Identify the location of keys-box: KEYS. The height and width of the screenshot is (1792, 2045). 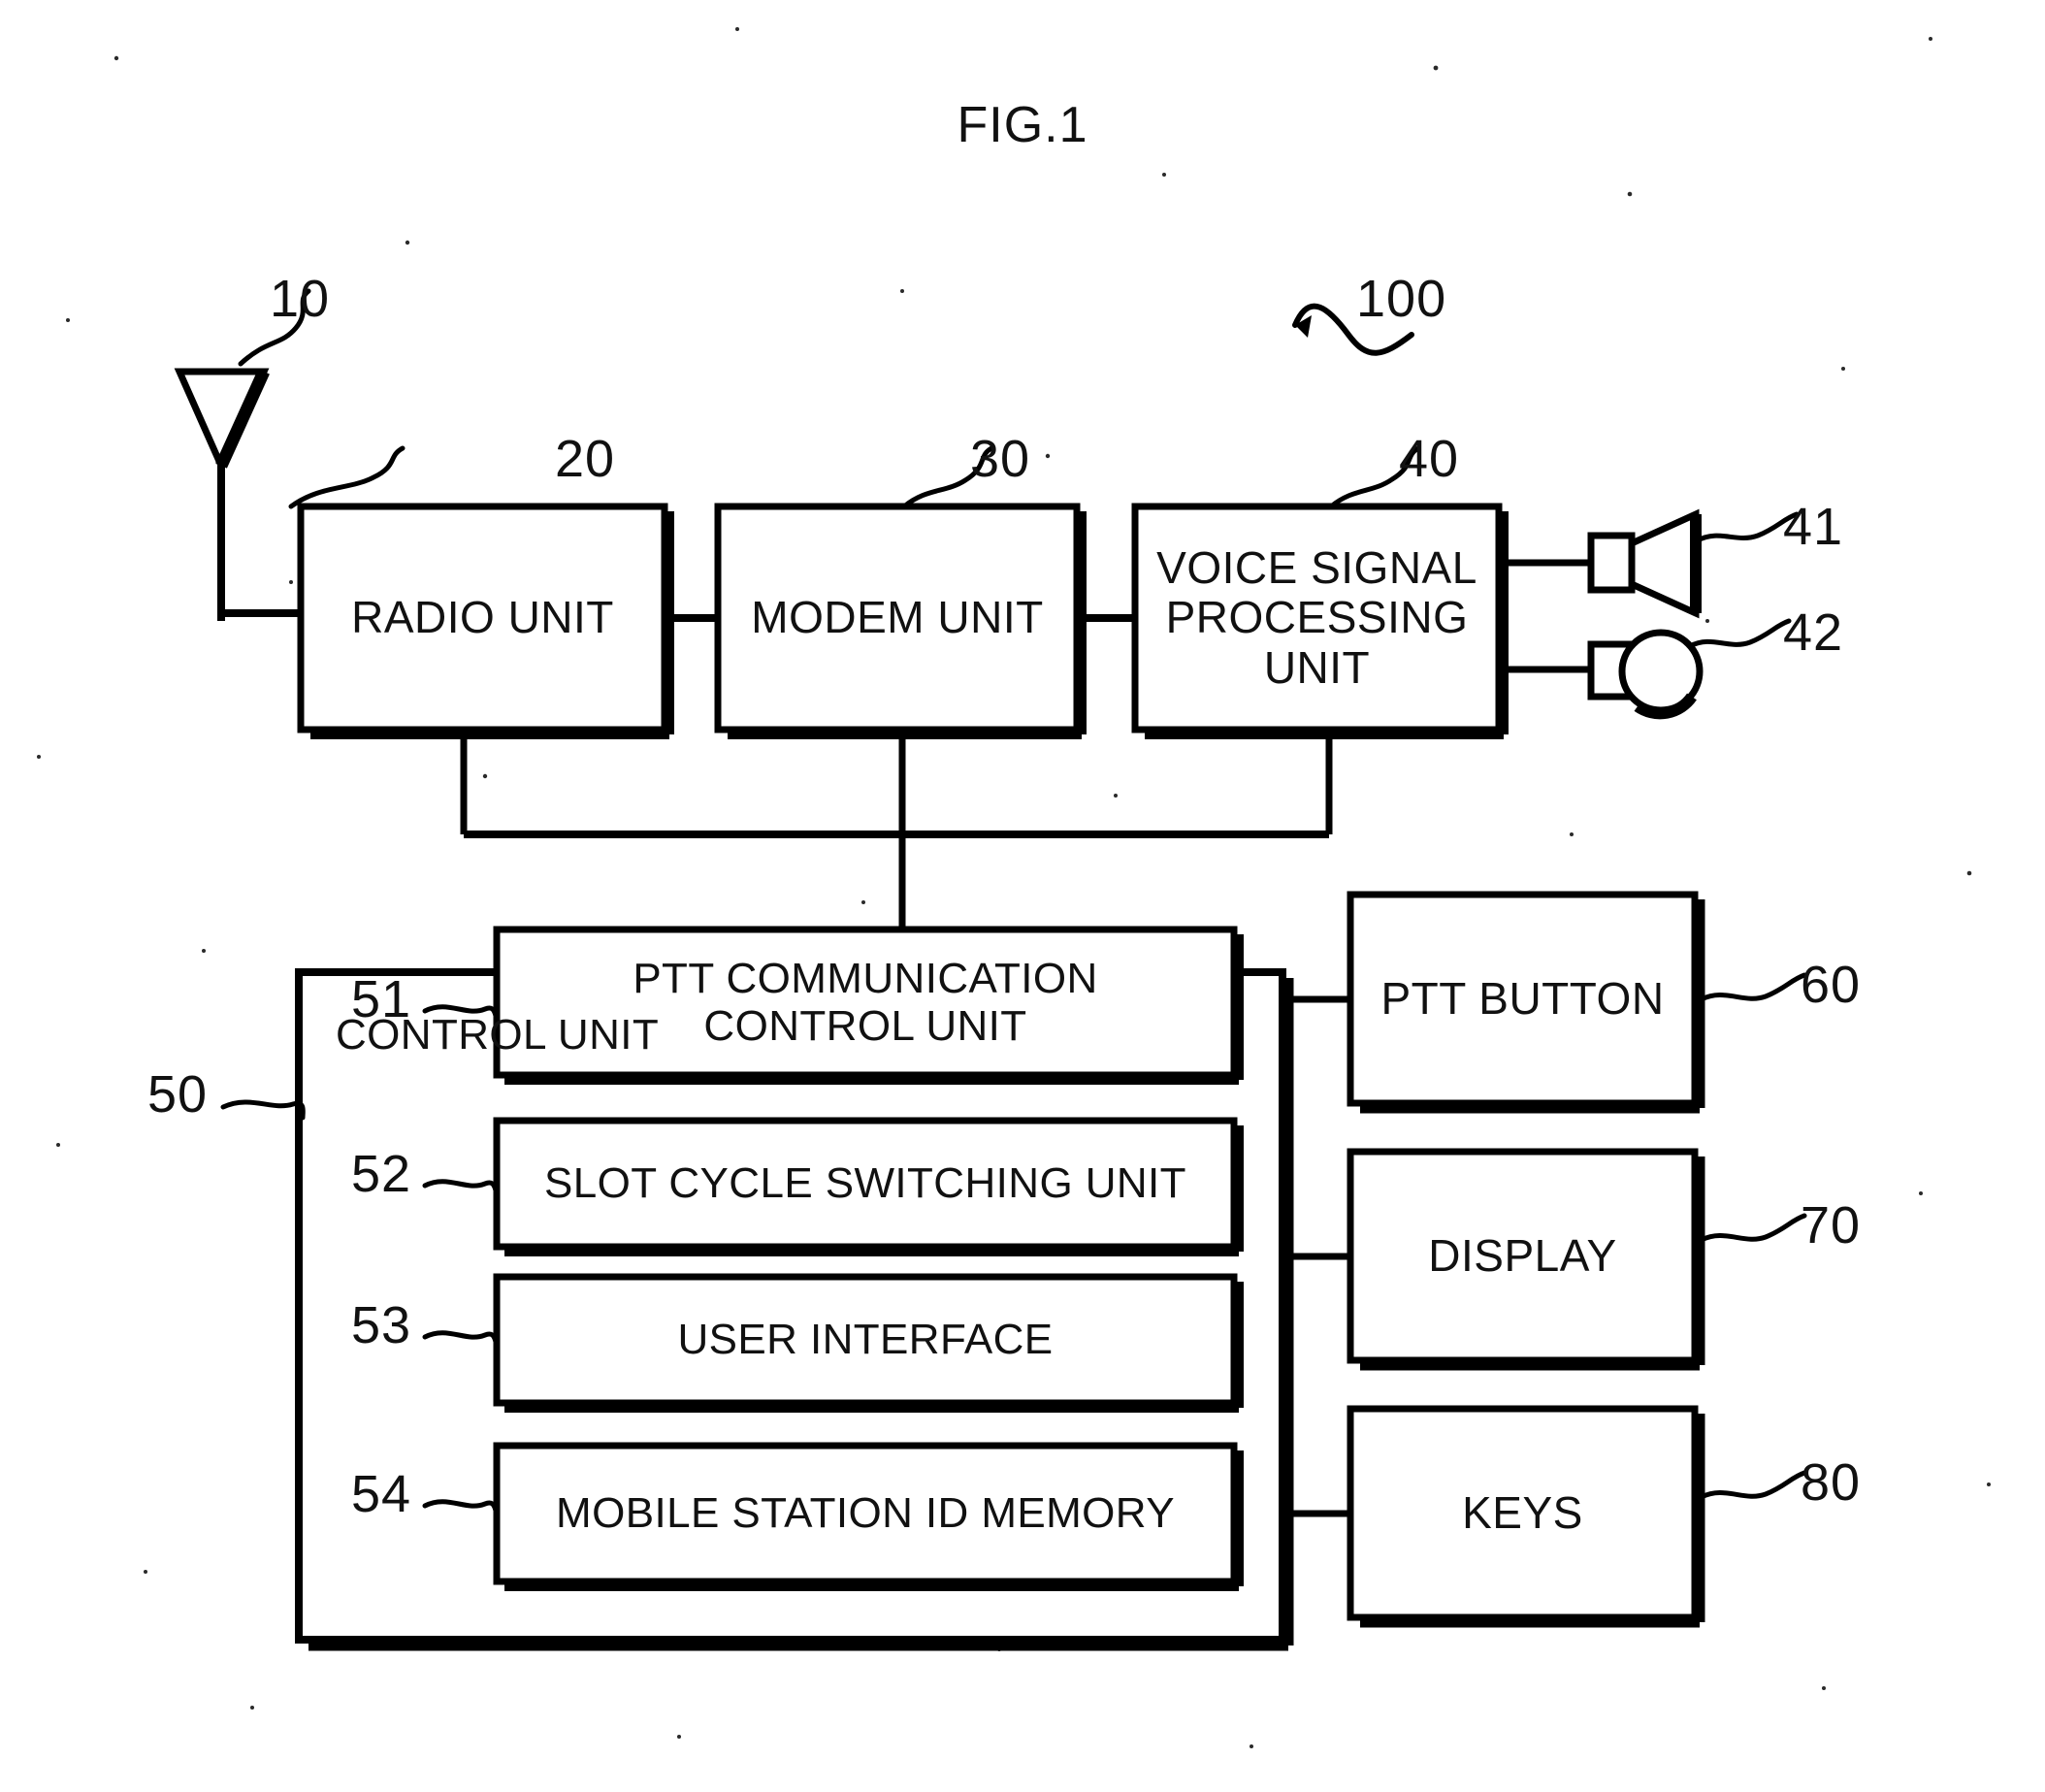
(1522, 1513).